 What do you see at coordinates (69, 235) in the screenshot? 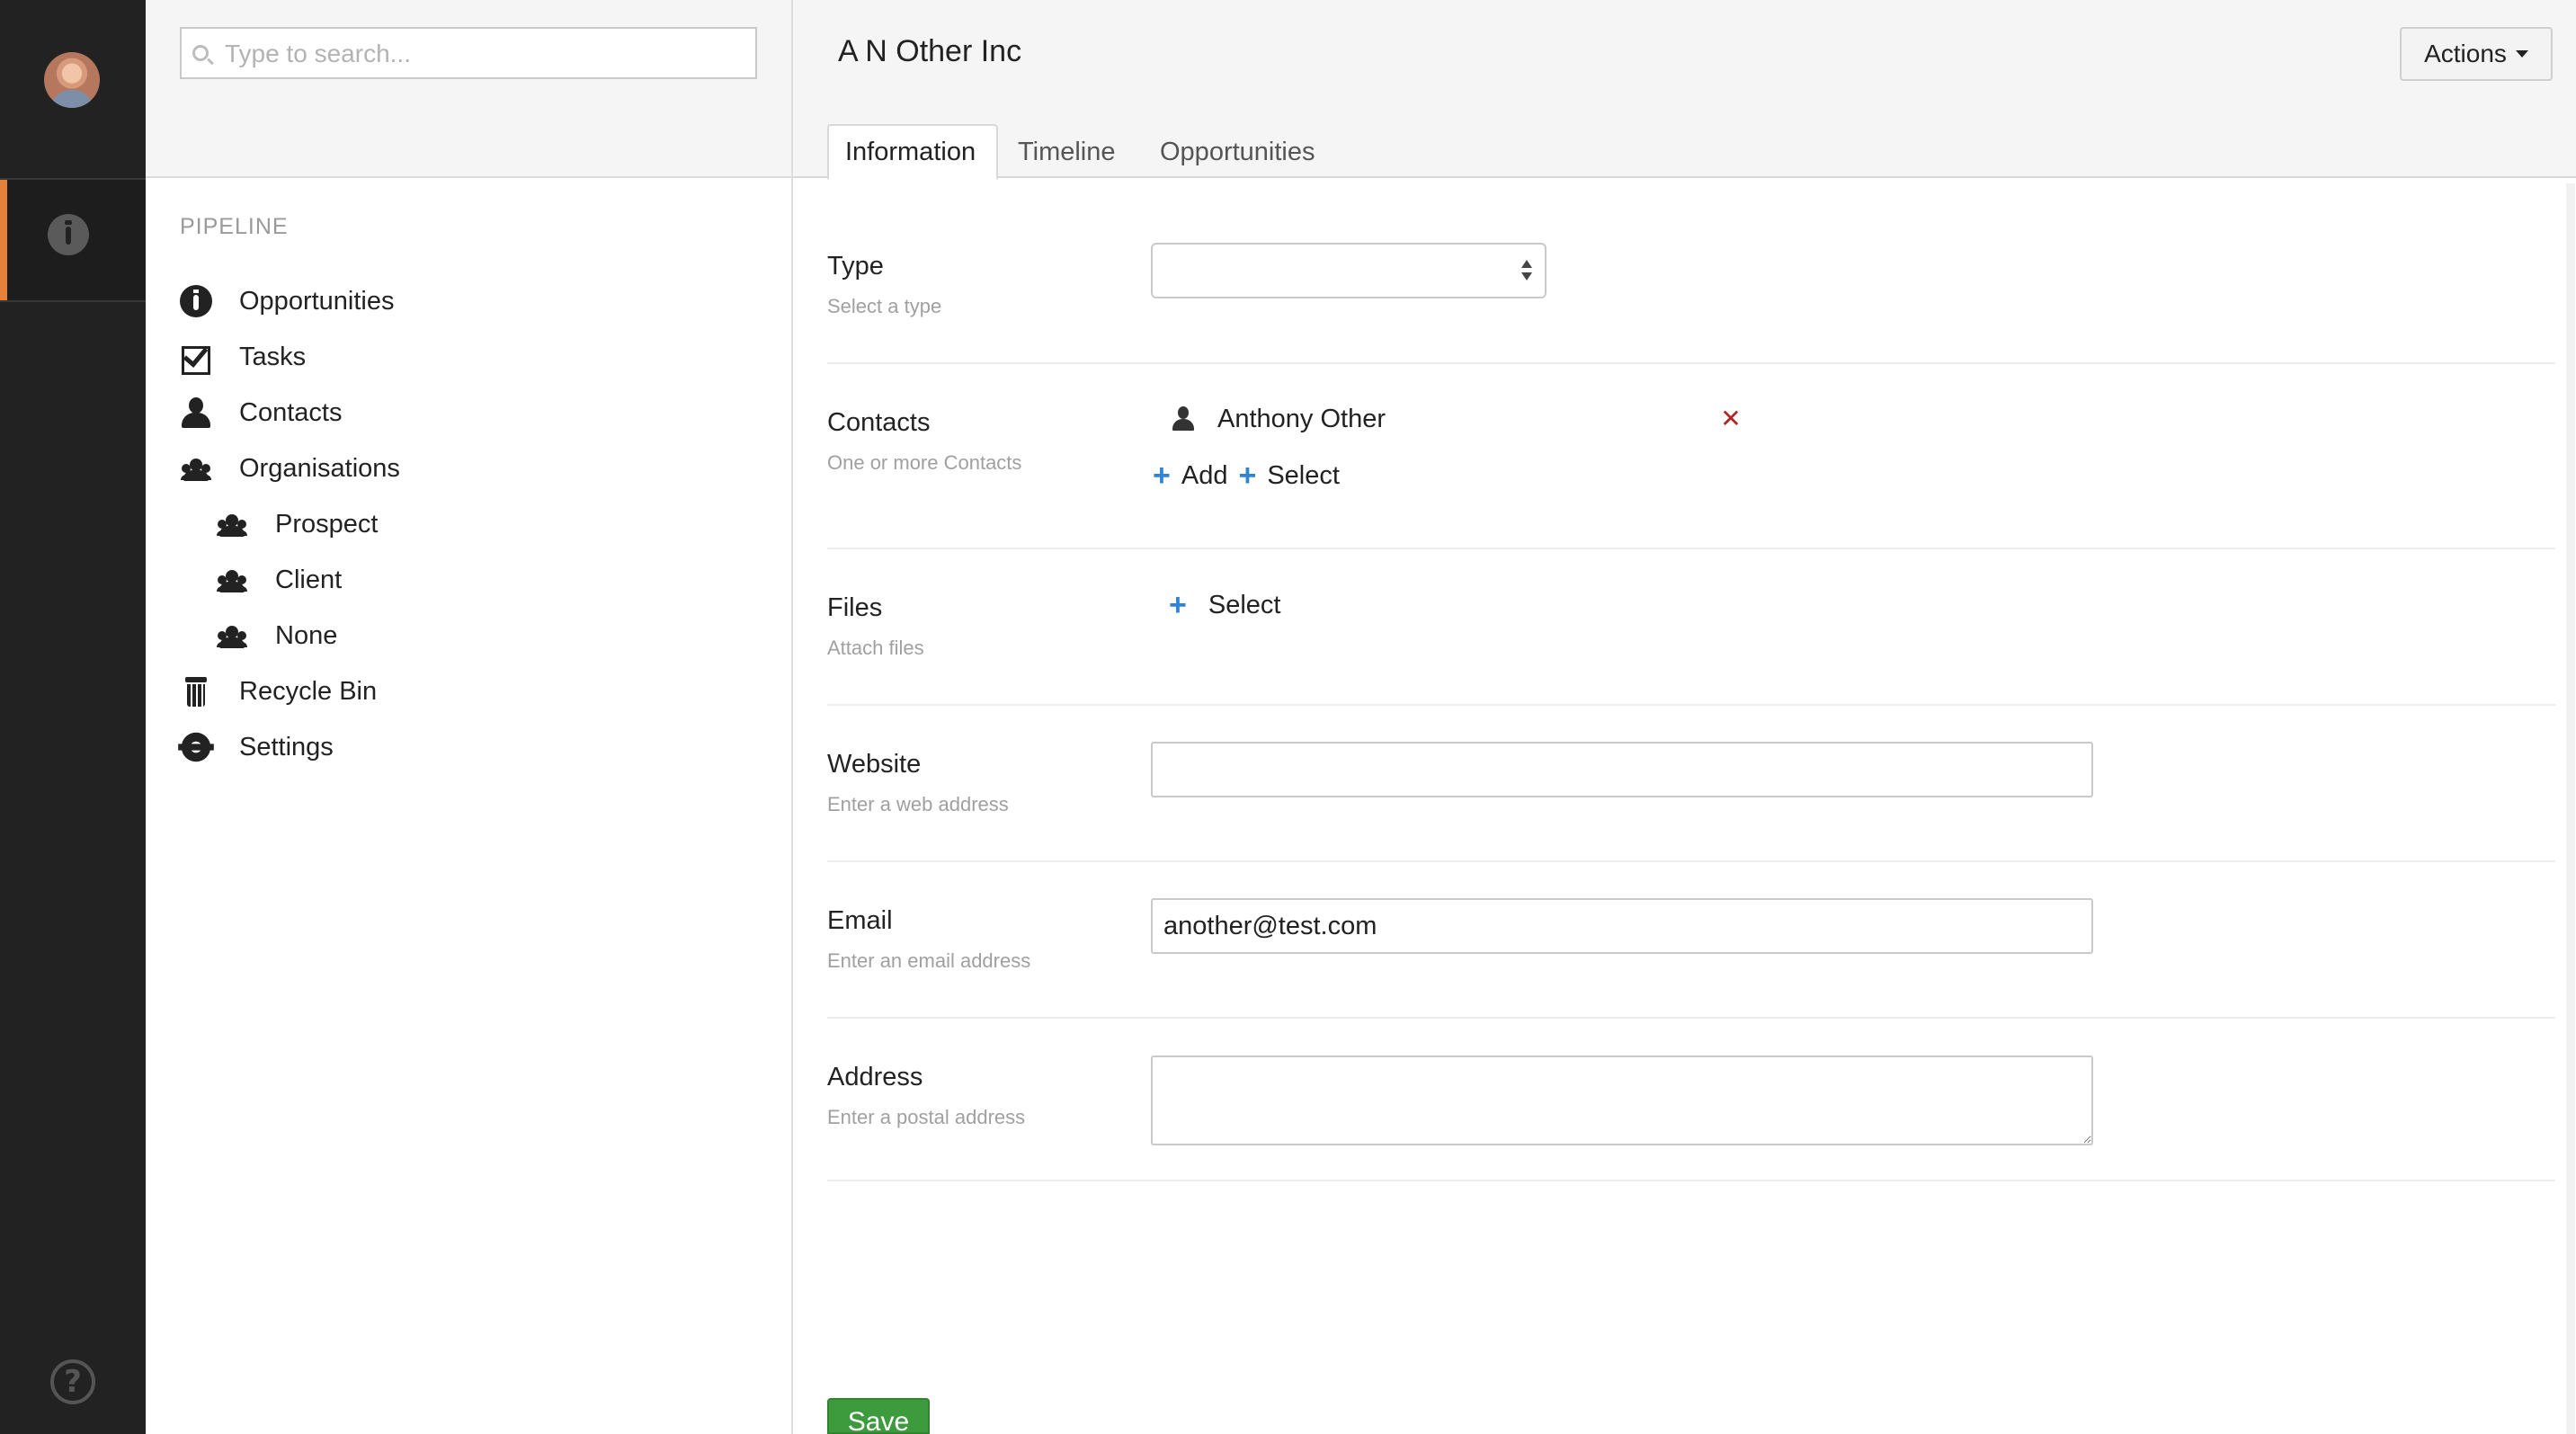
I see `dashboard-gauge-icon` at bounding box center [69, 235].